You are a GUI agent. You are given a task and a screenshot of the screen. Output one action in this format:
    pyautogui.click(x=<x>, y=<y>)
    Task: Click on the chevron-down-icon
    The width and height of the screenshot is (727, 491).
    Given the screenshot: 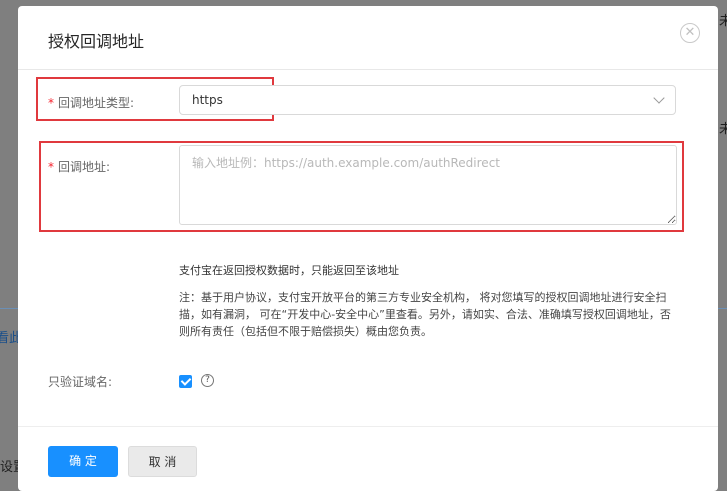 What is the action you would take?
    pyautogui.click(x=659, y=98)
    